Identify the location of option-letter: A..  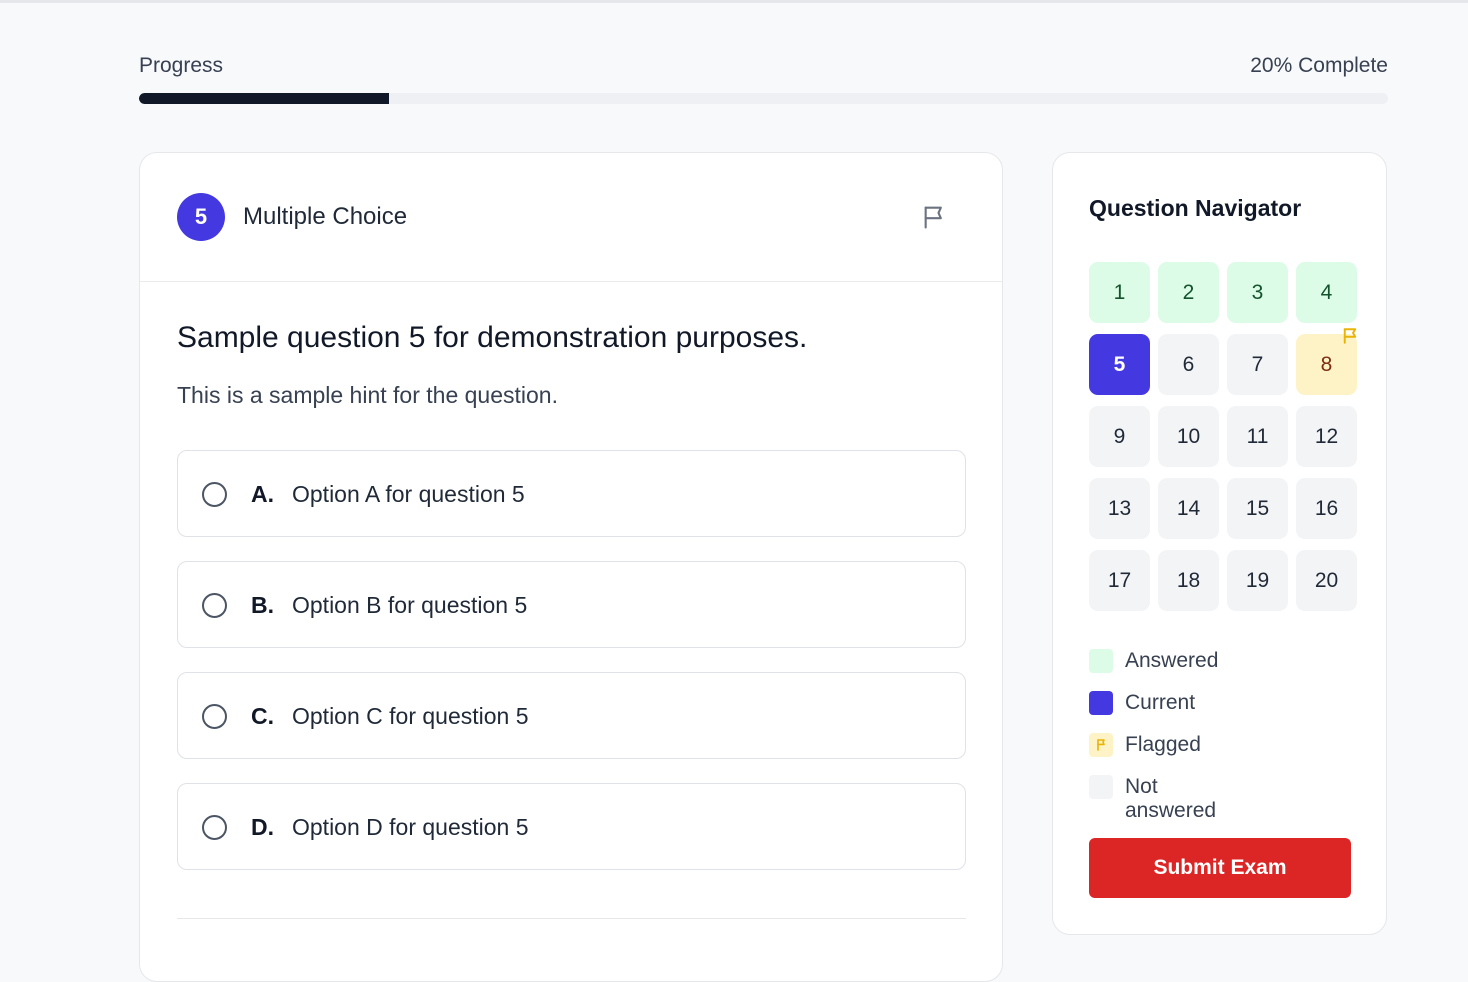
(262, 494).